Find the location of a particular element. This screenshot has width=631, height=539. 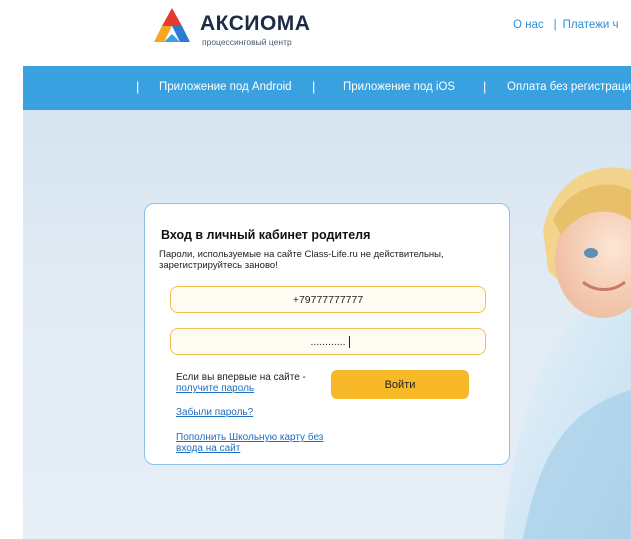

text-caret is located at coordinates (349, 342).